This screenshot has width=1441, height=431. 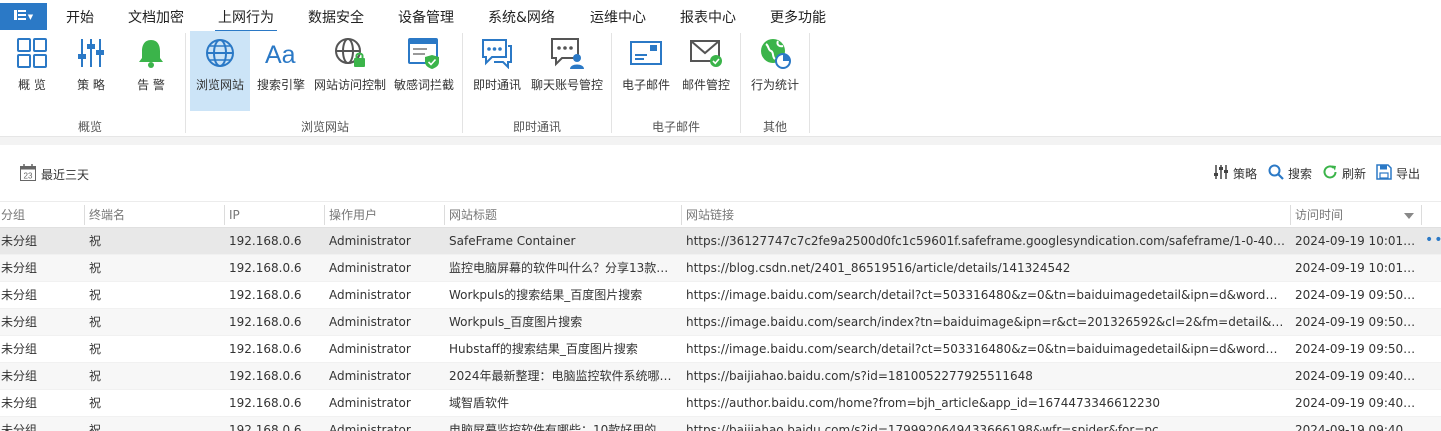 I want to click on ribbon-group-label-im: 即时通讯, so click(x=536, y=127).